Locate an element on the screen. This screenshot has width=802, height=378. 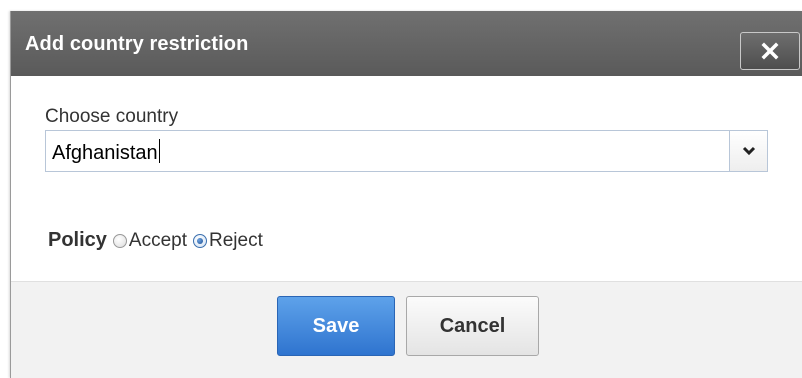
reject-radio-label: Reject is located at coordinates (236, 241).